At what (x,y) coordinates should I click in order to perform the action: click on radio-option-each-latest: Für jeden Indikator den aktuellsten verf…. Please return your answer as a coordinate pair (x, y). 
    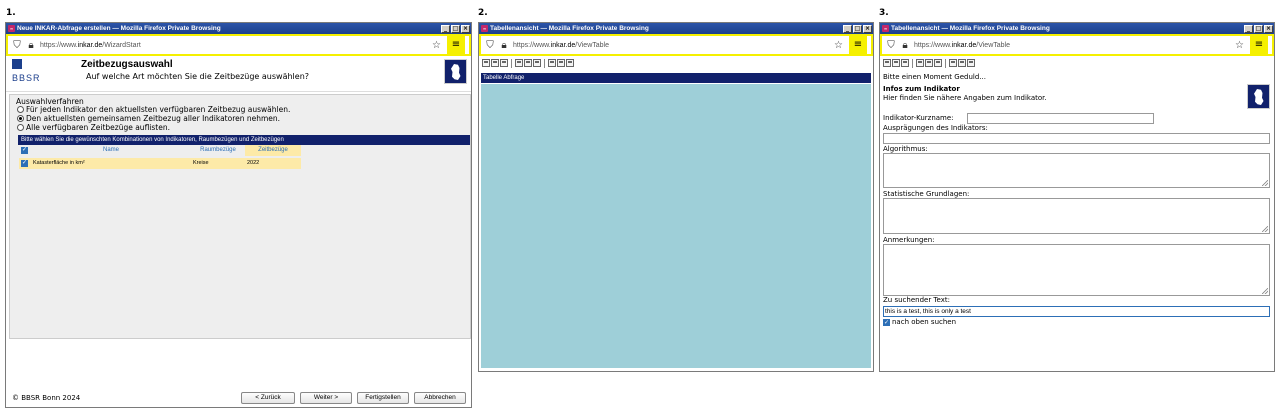
    Looking at the image, I should click on (153, 109).